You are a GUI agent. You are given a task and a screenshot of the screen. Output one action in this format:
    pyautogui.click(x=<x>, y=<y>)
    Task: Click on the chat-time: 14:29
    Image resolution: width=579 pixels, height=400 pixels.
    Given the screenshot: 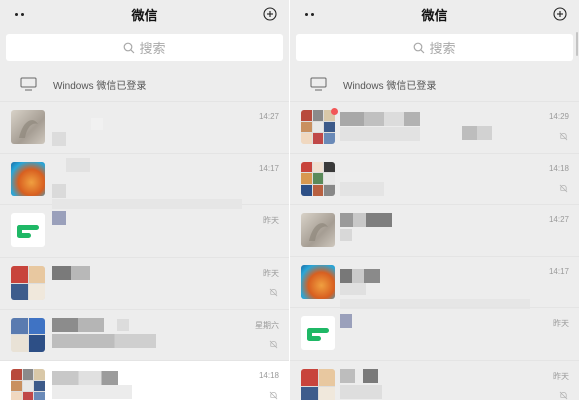 What is the action you would take?
    pyautogui.click(x=558, y=116)
    